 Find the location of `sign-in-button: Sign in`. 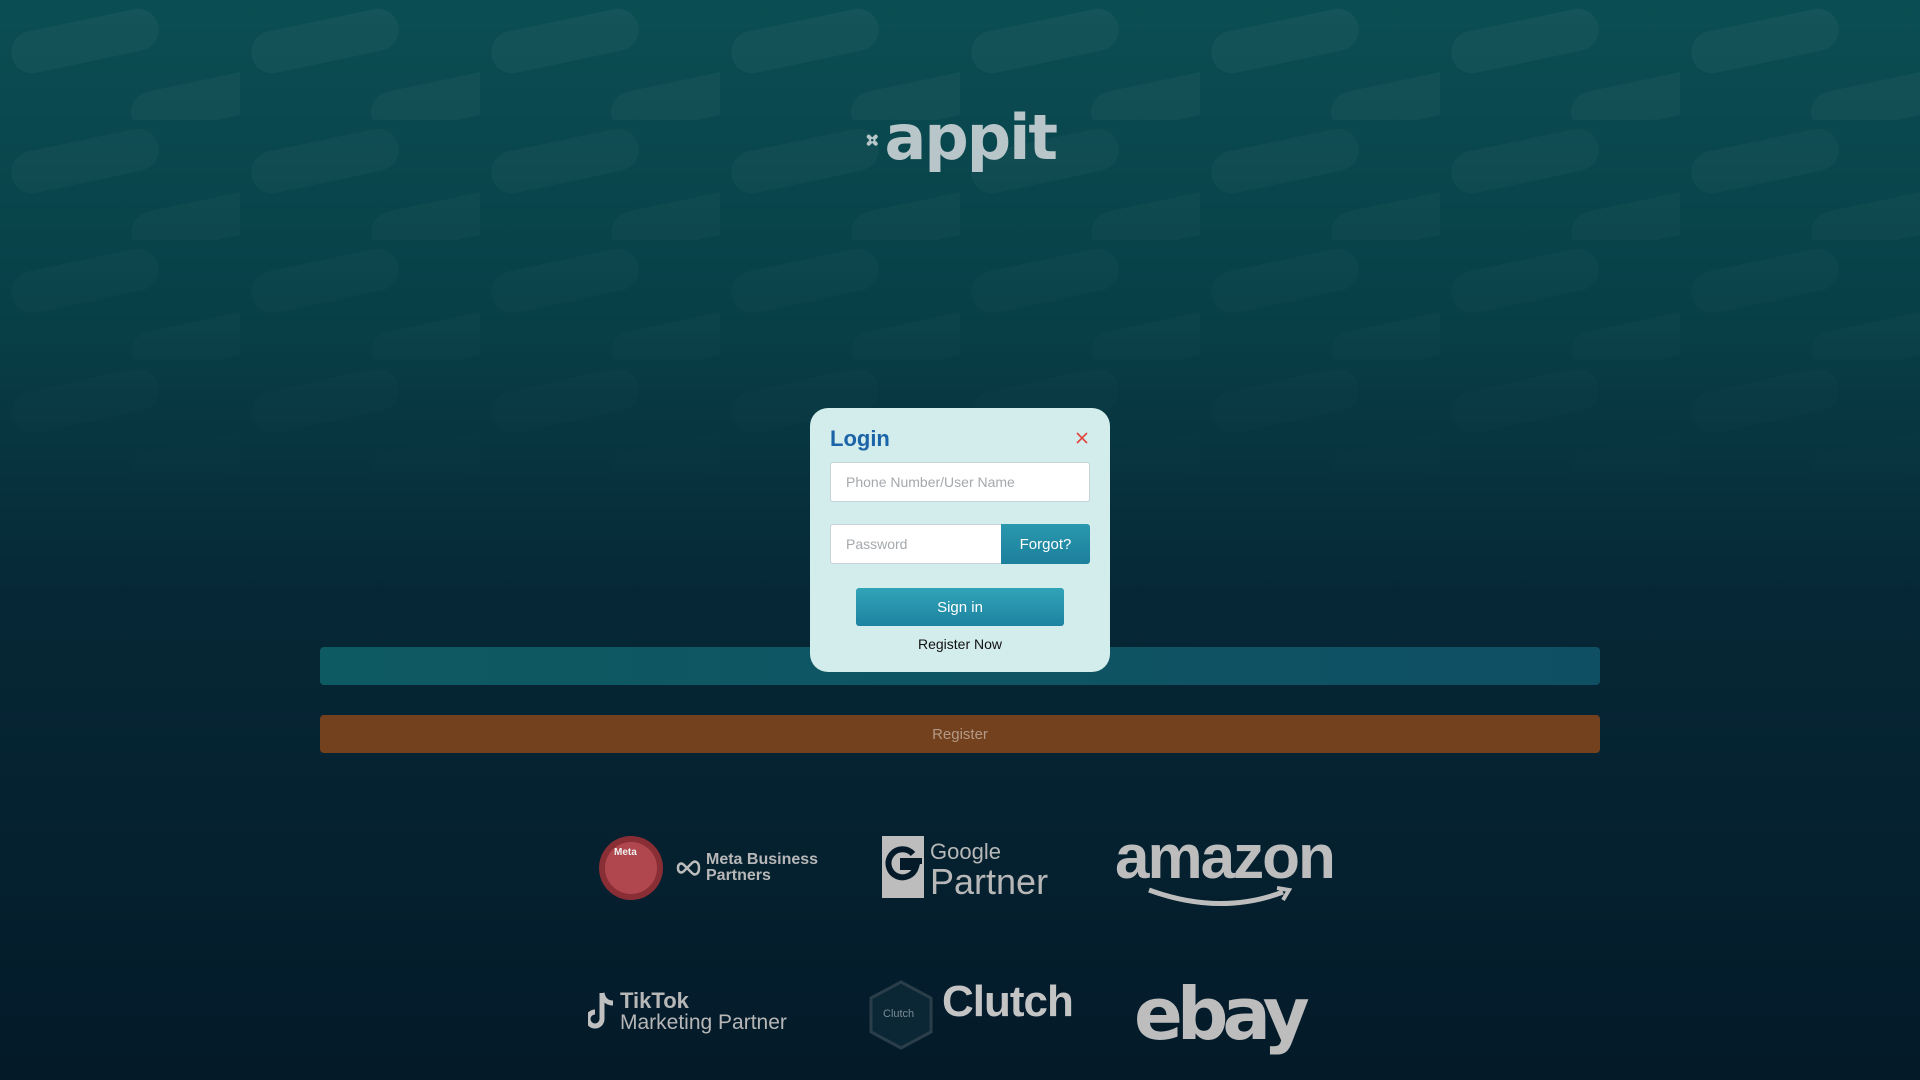

sign-in-button: Sign in is located at coordinates (960, 607).